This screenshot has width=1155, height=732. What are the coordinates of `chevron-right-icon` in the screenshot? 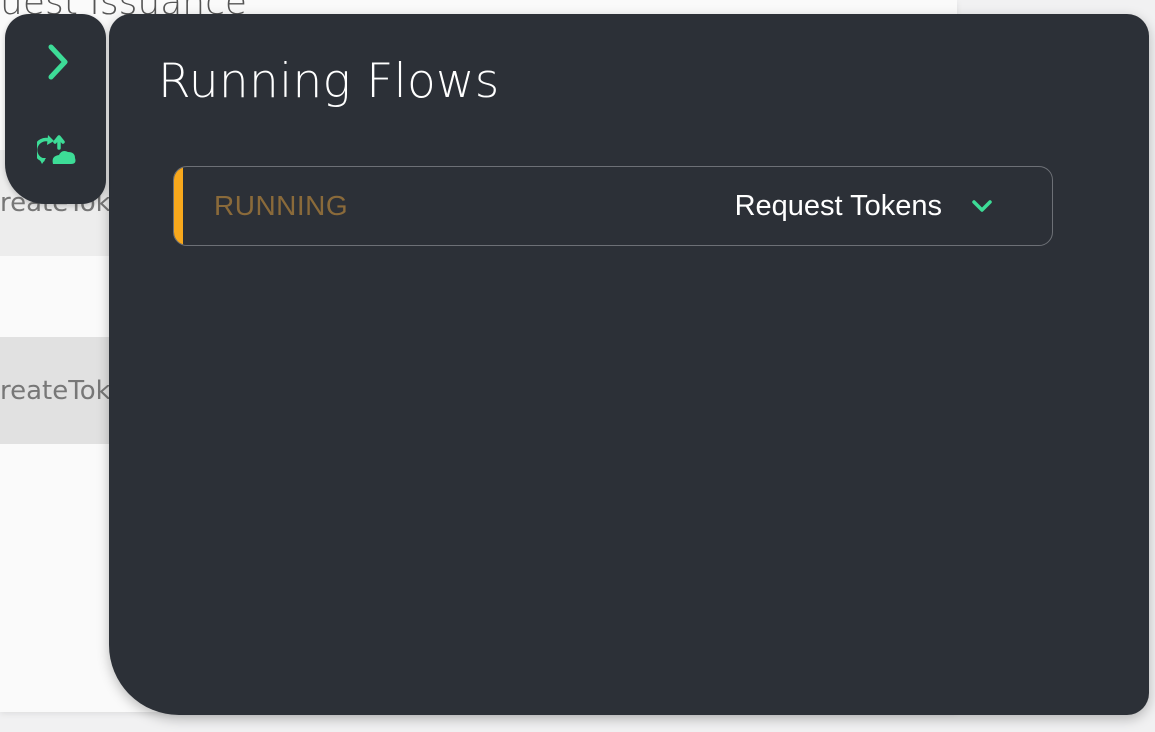 It's located at (58, 62).